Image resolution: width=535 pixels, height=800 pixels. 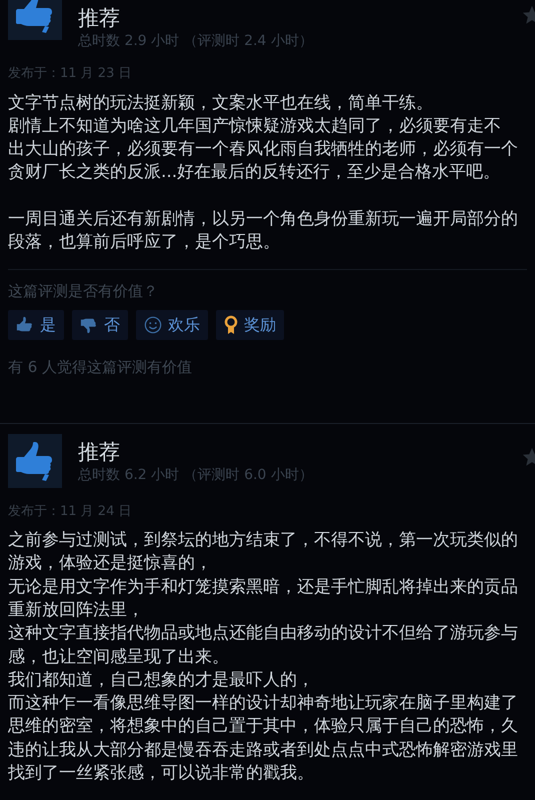 I want to click on review-text: 出大山的孩子，必须要有一个春风化雨自我牺牲的老师，必须有一个, so click(x=263, y=150).